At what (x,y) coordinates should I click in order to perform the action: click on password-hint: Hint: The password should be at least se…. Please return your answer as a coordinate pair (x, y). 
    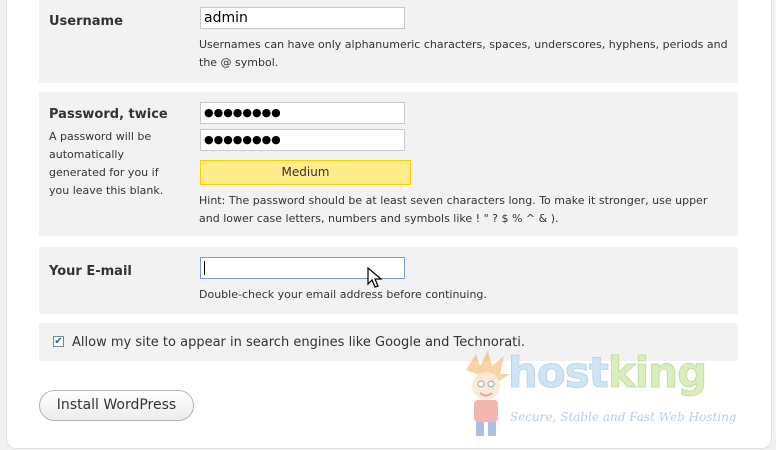
    Looking at the image, I should click on (453, 209).